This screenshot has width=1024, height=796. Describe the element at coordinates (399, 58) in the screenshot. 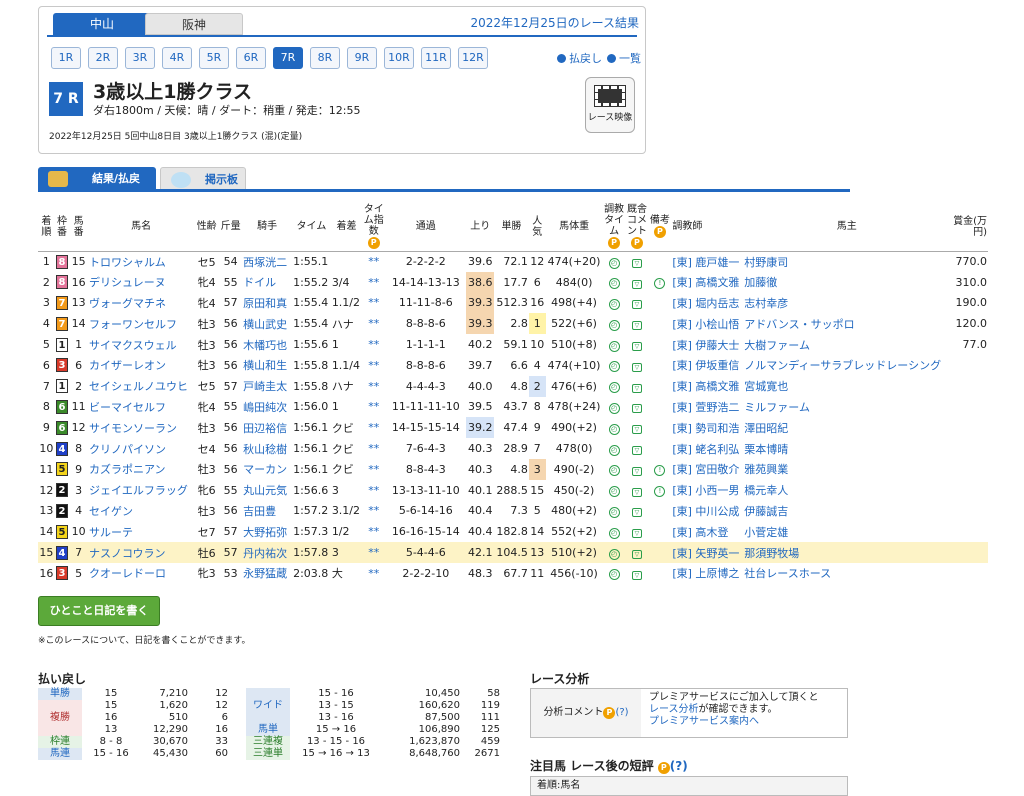

I see `race-button-10r: 10R` at that location.